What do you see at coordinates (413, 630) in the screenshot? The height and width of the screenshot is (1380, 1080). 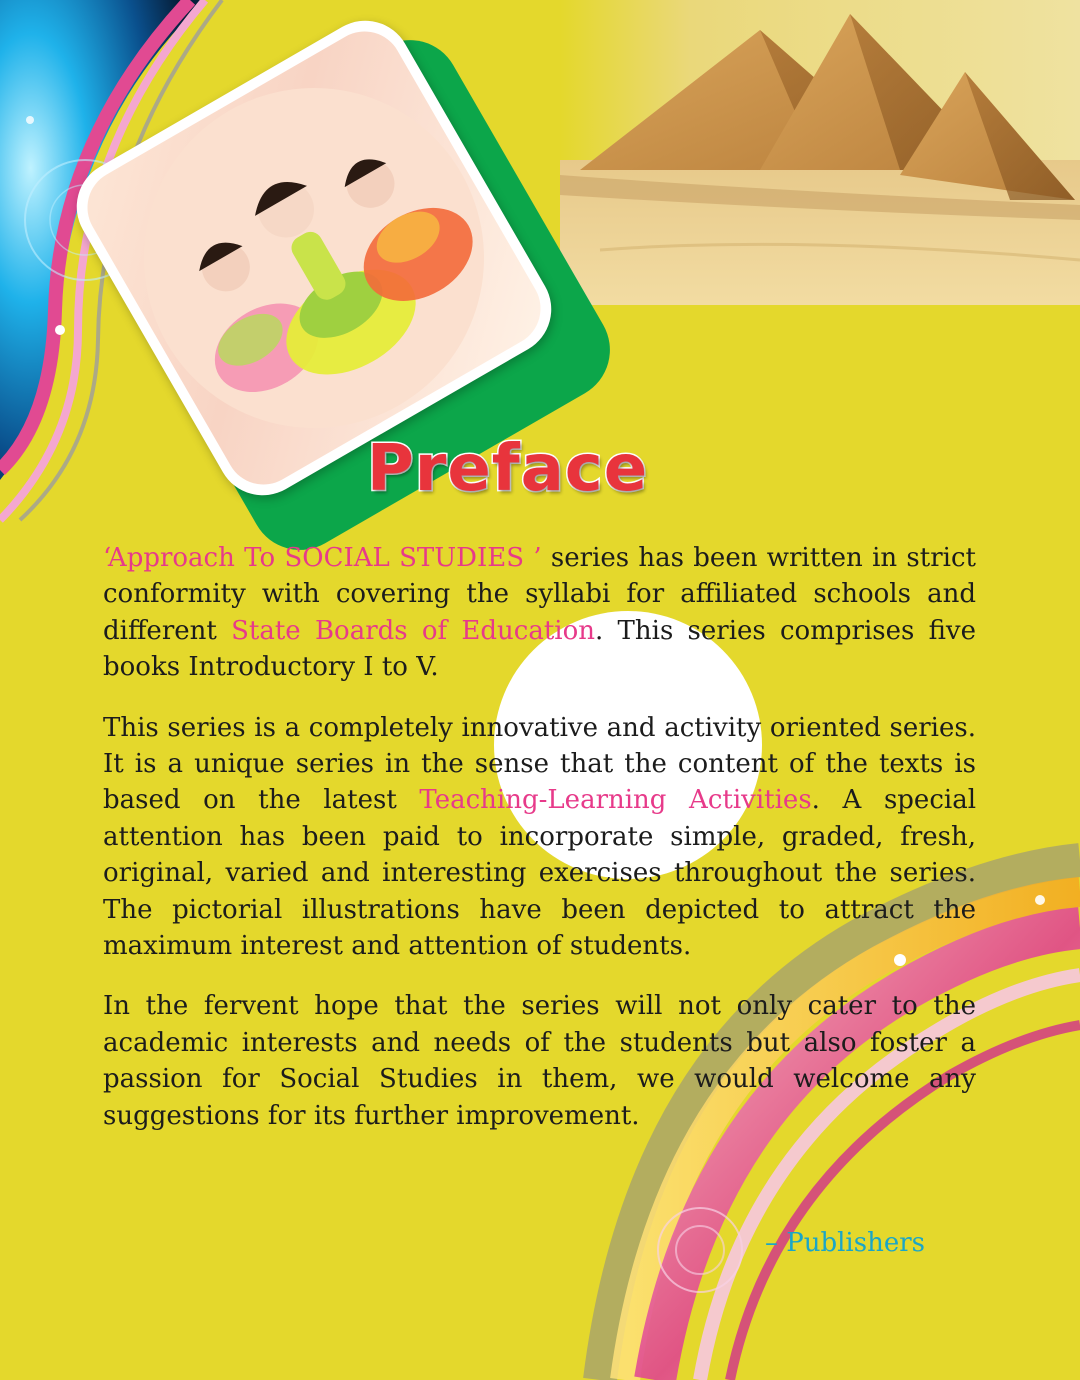 I see `state-boards-highlight: State Boards of Education` at bounding box center [413, 630].